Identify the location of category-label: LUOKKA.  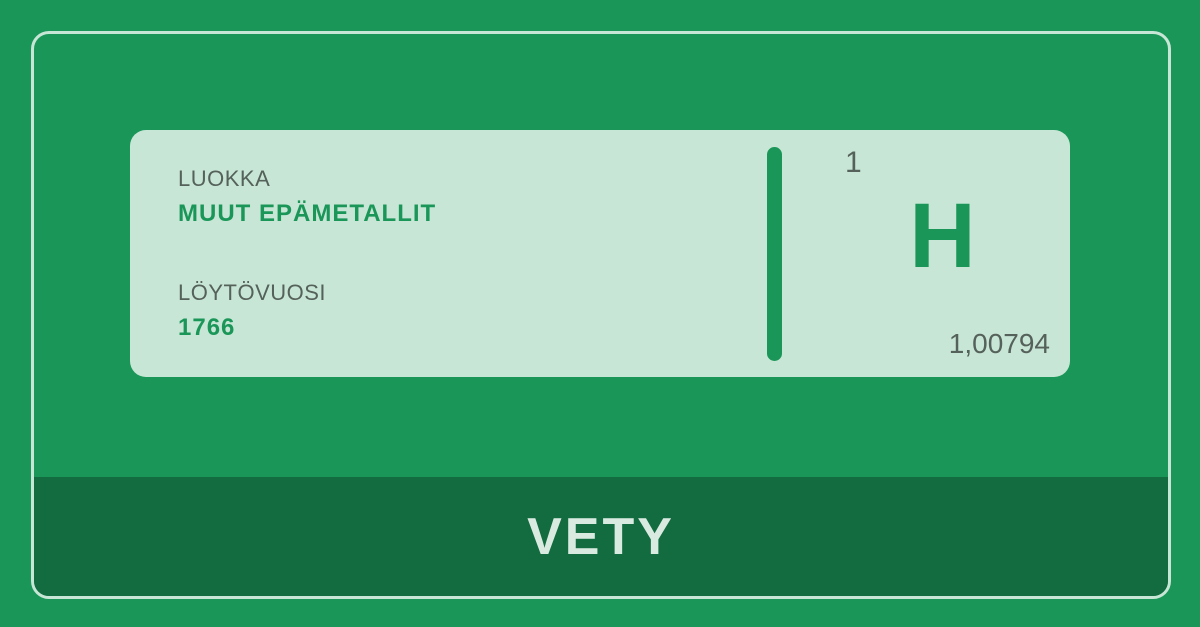
(224, 178).